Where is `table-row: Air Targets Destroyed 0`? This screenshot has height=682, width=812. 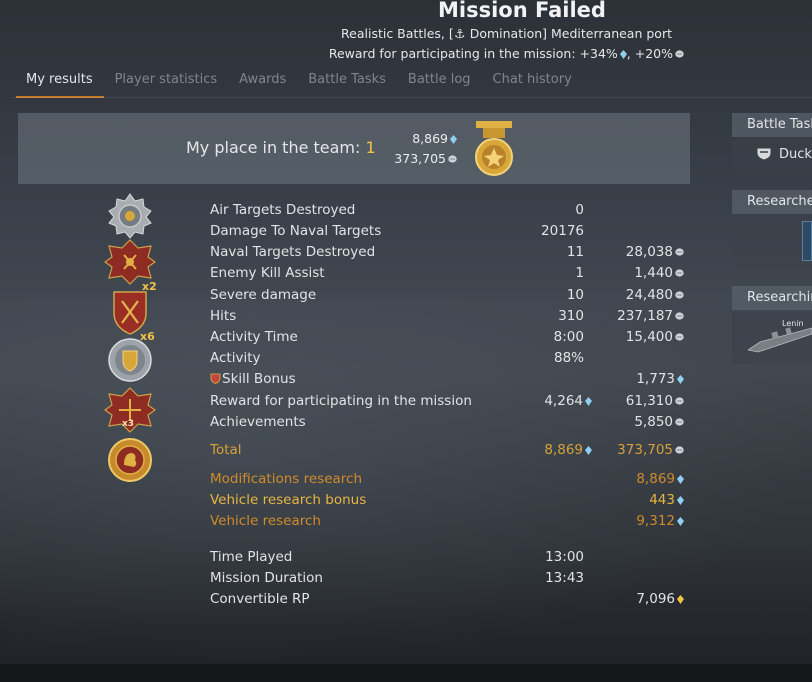 table-row: Air Targets Destroyed 0 is located at coordinates (397, 210).